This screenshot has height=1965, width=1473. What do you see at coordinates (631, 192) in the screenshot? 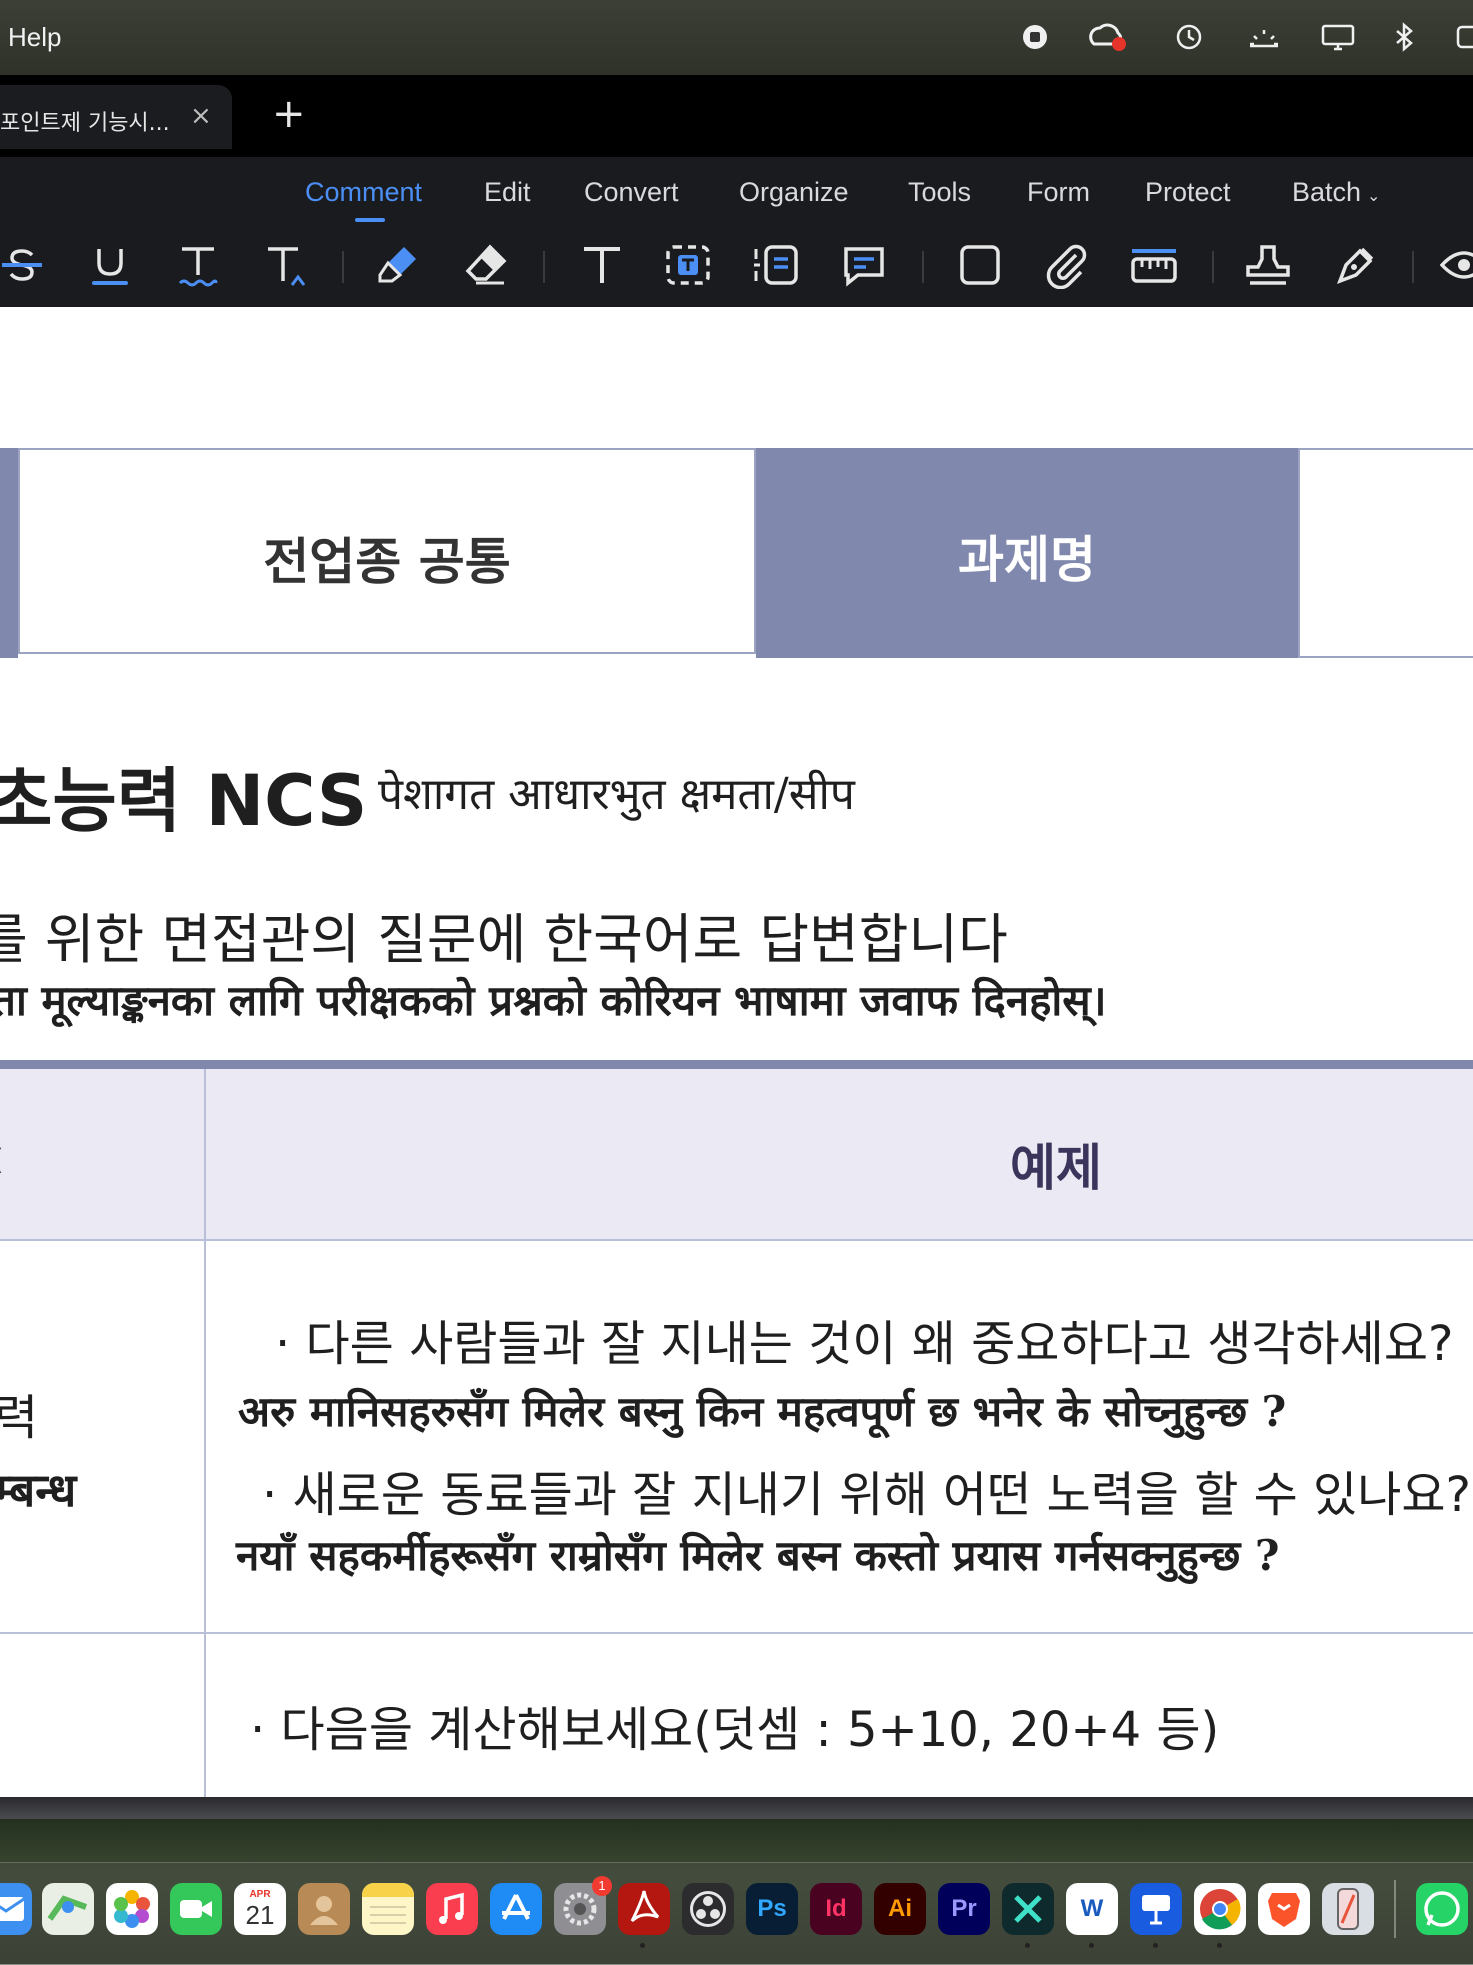
I see `nav-convert: Convert` at bounding box center [631, 192].